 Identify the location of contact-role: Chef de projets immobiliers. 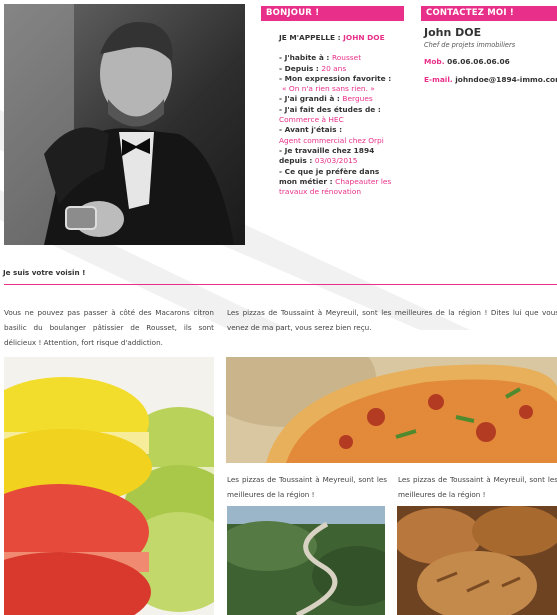
(470, 45).